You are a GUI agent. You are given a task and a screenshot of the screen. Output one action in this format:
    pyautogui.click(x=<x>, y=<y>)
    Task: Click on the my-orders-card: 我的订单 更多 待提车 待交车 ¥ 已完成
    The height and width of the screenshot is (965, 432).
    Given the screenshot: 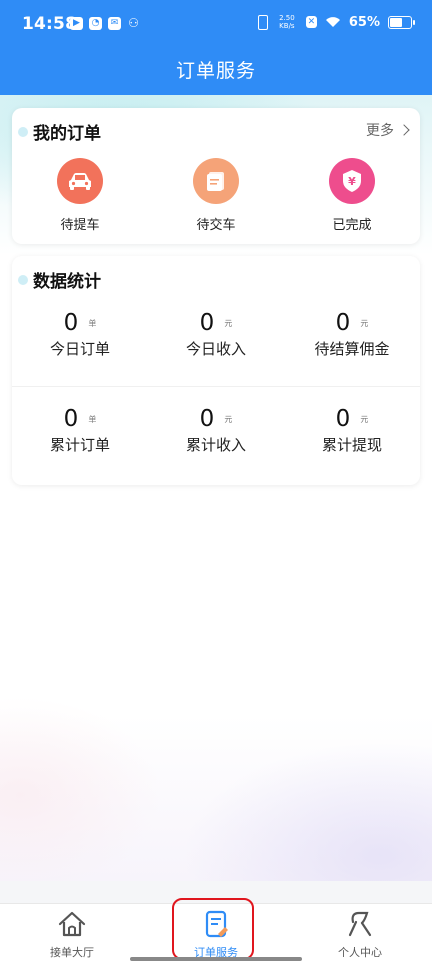 What is the action you would take?
    pyautogui.click(x=216, y=176)
    